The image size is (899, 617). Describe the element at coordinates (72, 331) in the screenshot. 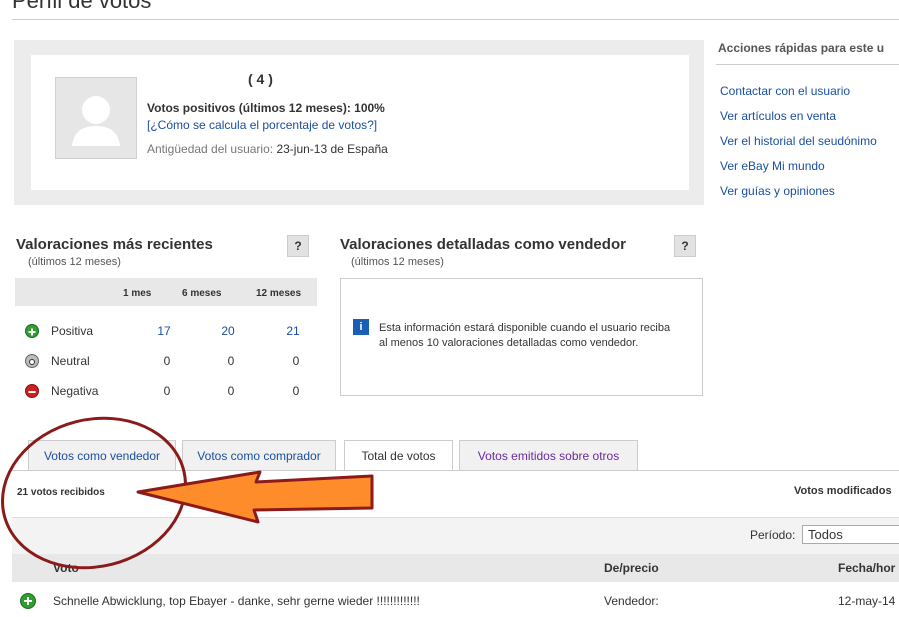

I see `positive-label: Positiva` at that location.